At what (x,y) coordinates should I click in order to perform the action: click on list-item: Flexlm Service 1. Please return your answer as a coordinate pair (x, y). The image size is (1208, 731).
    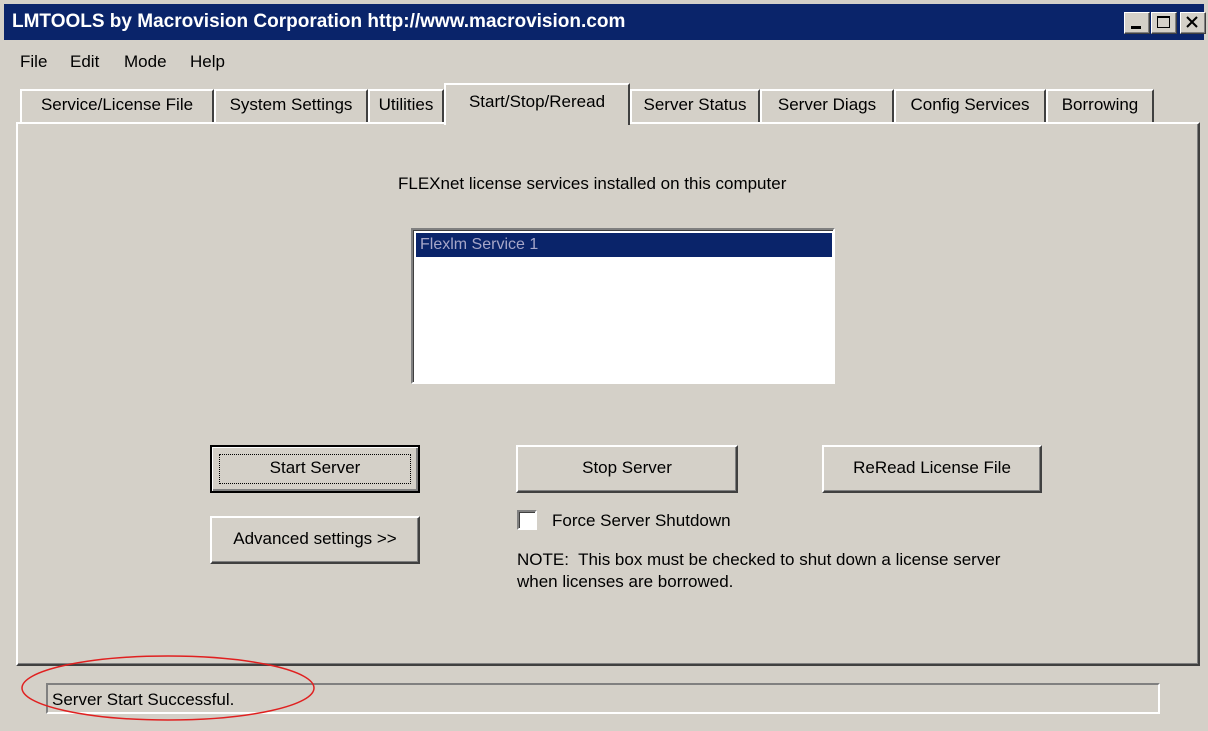
    Looking at the image, I should click on (624, 245).